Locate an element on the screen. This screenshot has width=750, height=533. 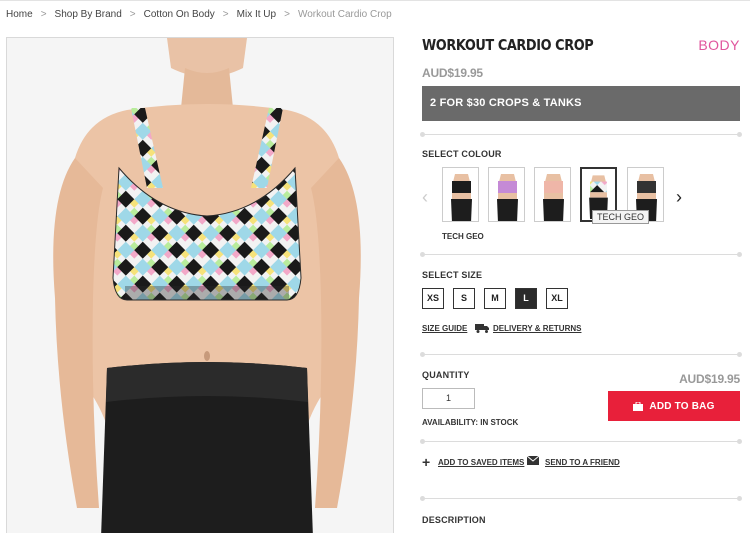
availability-status: AVAILABILITY: IN STOCK is located at coordinates (470, 422).